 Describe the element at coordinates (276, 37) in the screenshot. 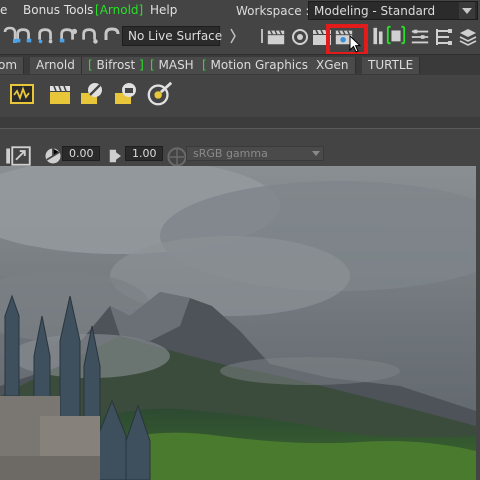

I see `clapper-icon` at that location.